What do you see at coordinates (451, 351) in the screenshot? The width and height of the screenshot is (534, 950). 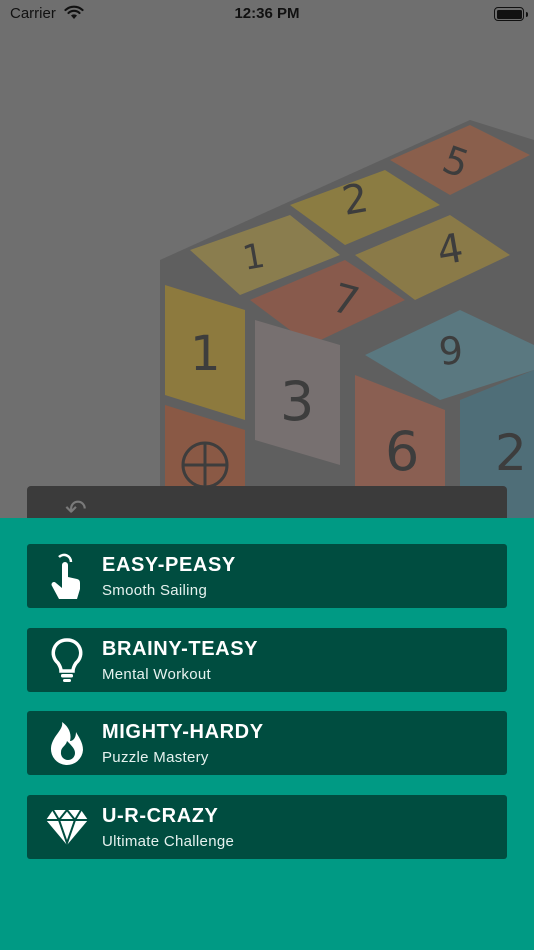 I see `svg-text: 9` at bounding box center [451, 351].